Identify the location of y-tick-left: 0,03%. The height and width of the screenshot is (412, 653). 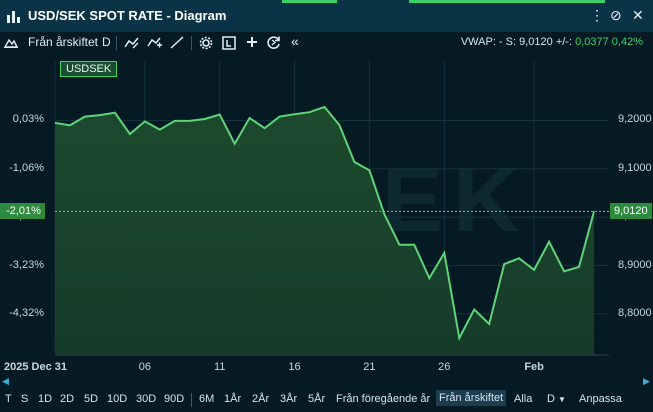
(28, 119).